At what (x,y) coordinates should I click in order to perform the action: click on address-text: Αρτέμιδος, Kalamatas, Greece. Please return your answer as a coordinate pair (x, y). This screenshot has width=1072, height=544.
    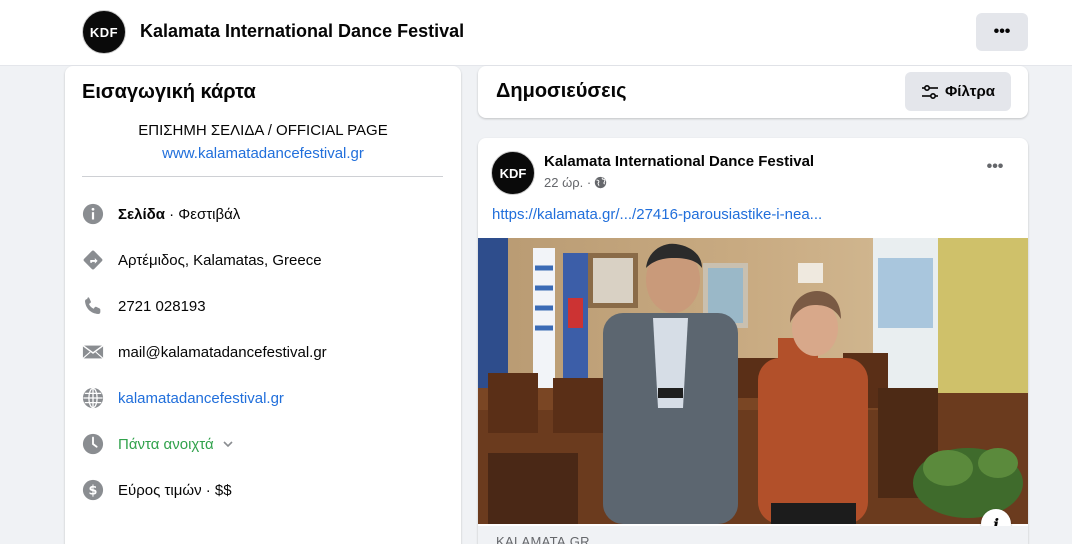
    Looking at the image, I should click on (220, 260).